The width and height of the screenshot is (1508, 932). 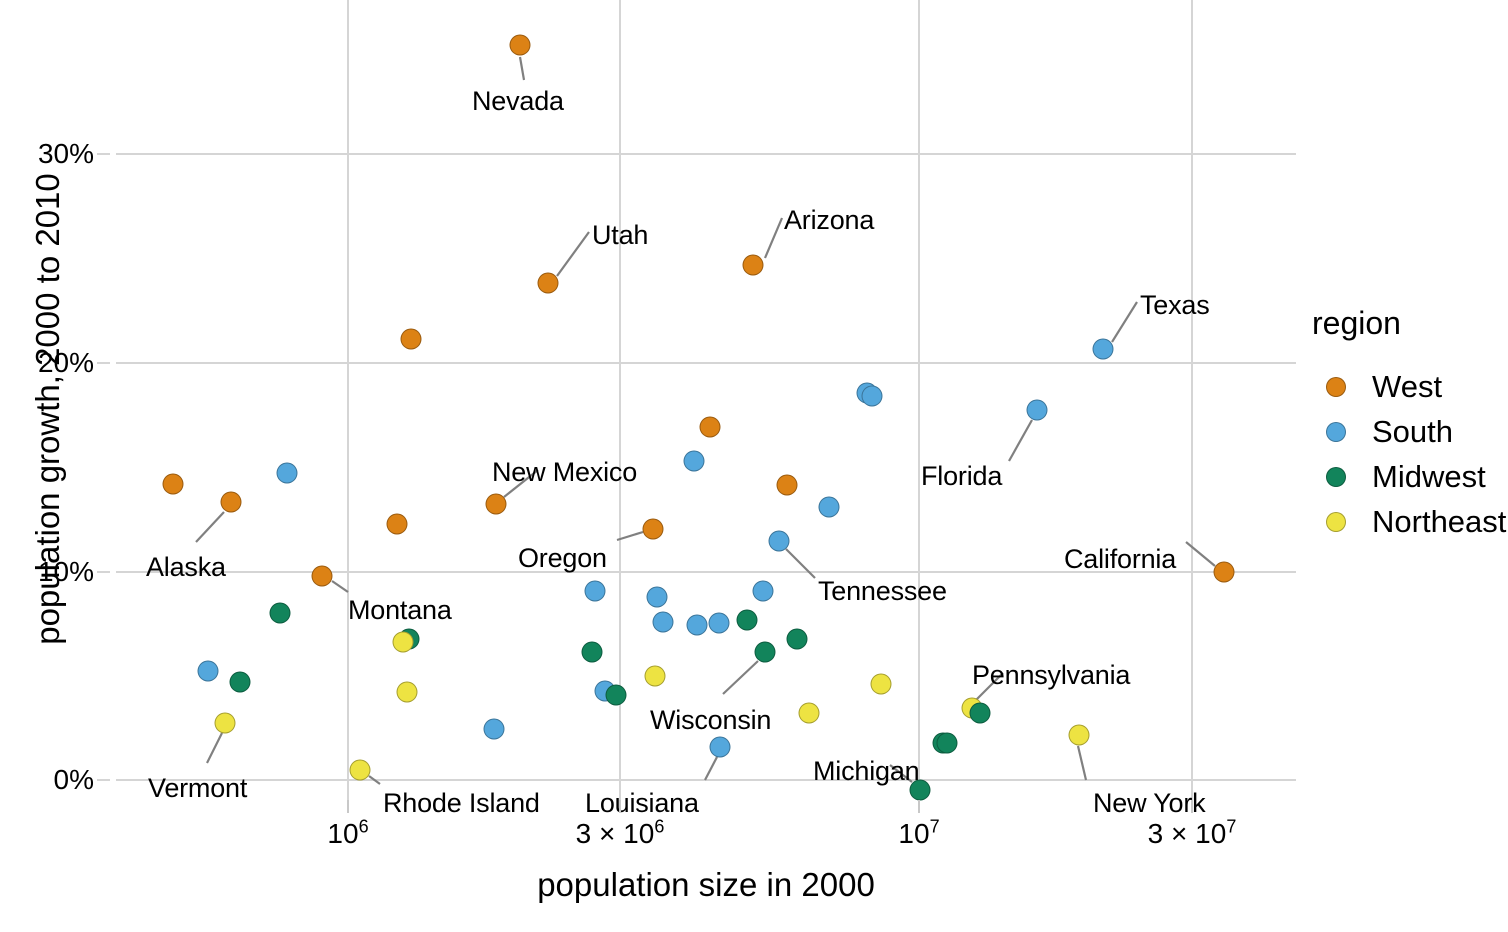 I want to click on point-label: Florida, so click(x=962, y=476).